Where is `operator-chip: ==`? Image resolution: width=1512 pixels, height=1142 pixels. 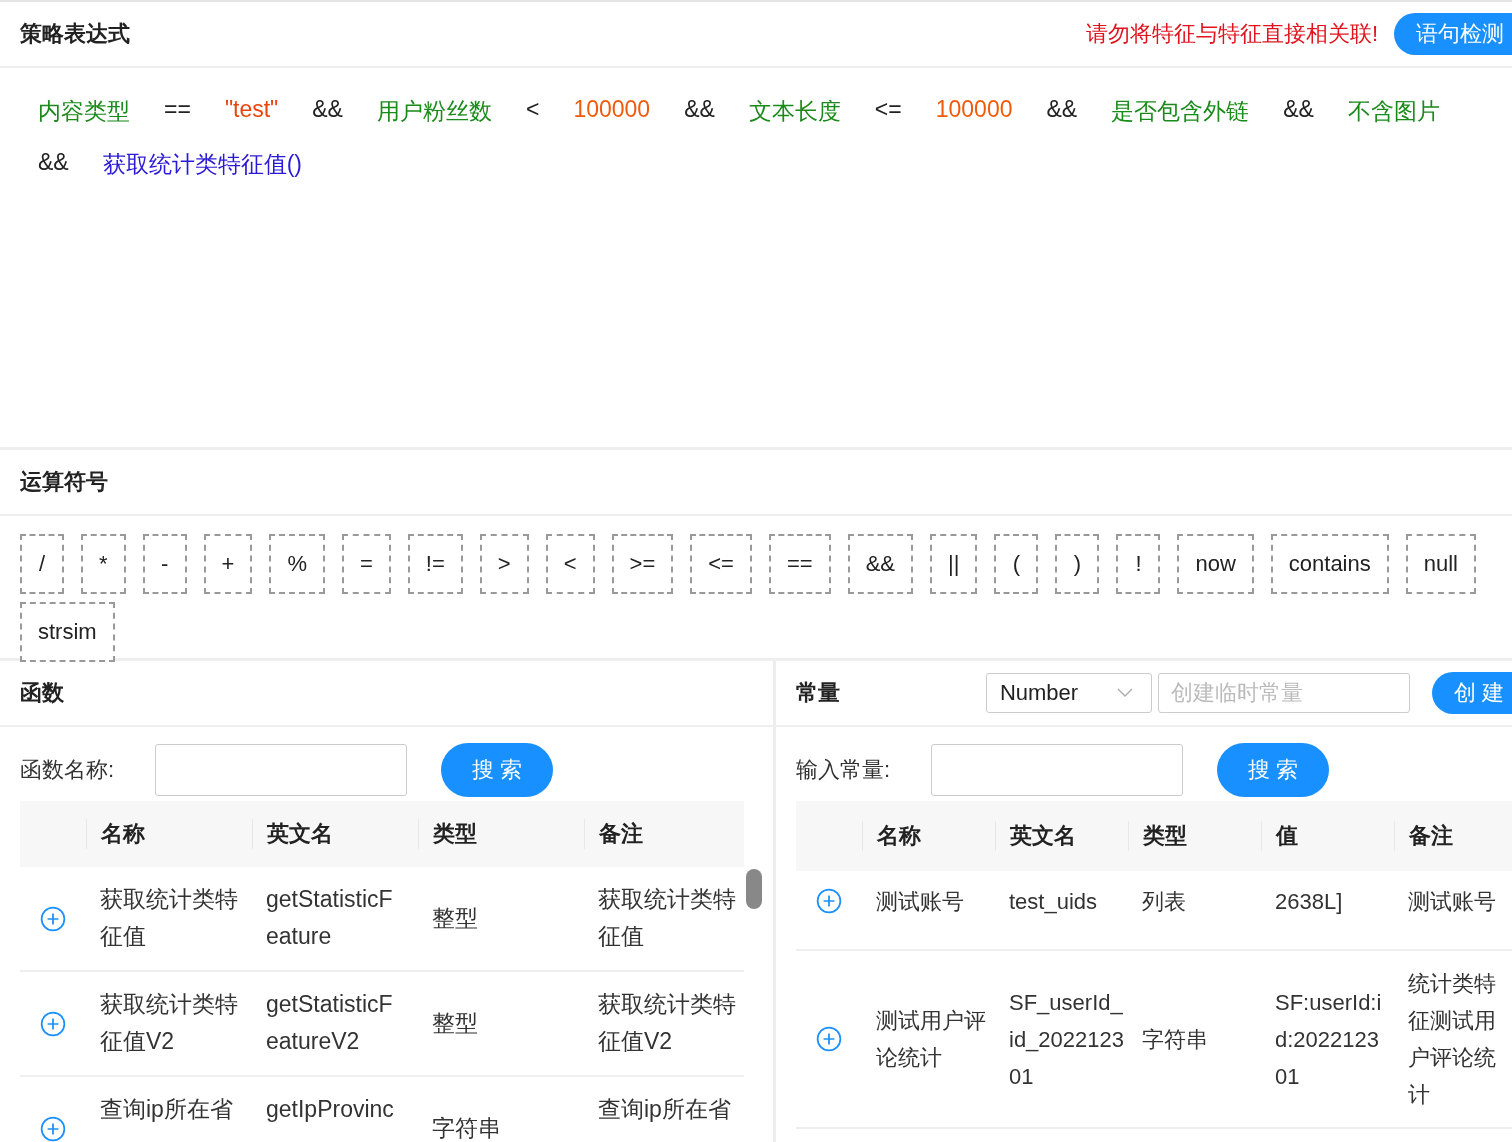
operator-chip: == is located at coordinates (799, 564).